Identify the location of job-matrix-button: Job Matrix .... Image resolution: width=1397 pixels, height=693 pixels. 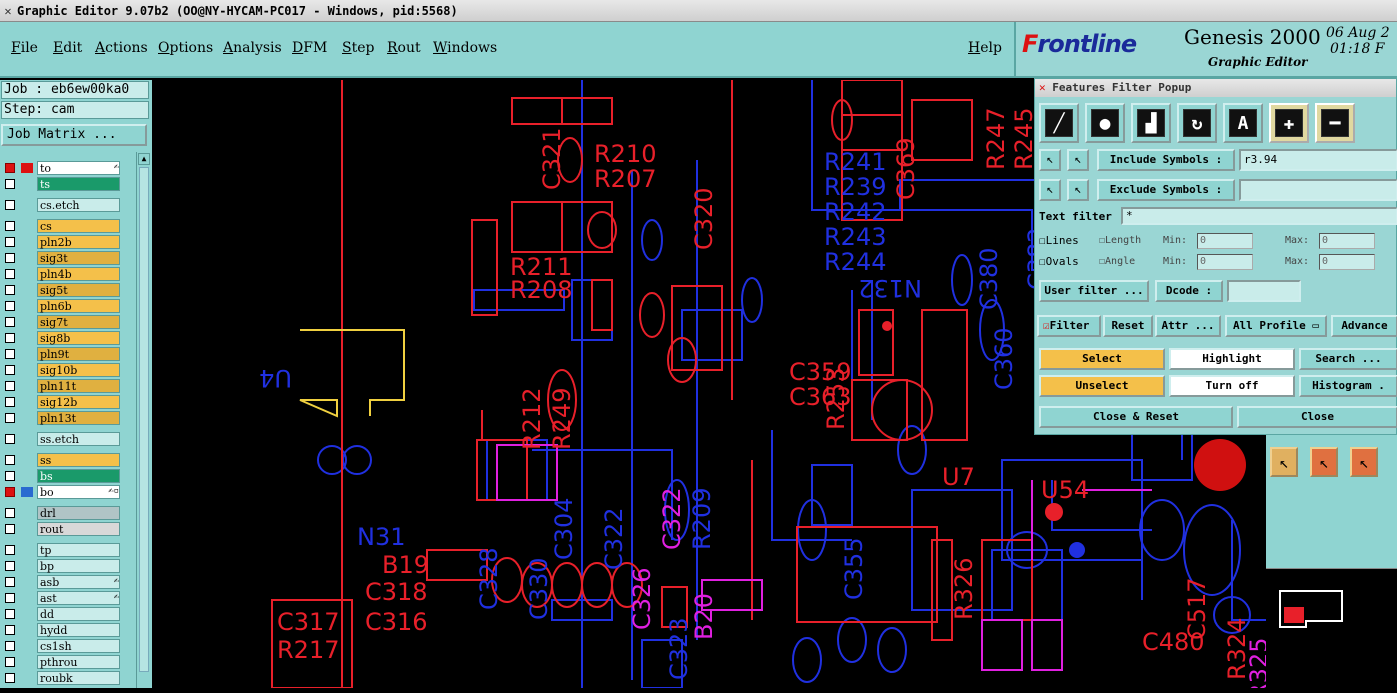
(74, 135).